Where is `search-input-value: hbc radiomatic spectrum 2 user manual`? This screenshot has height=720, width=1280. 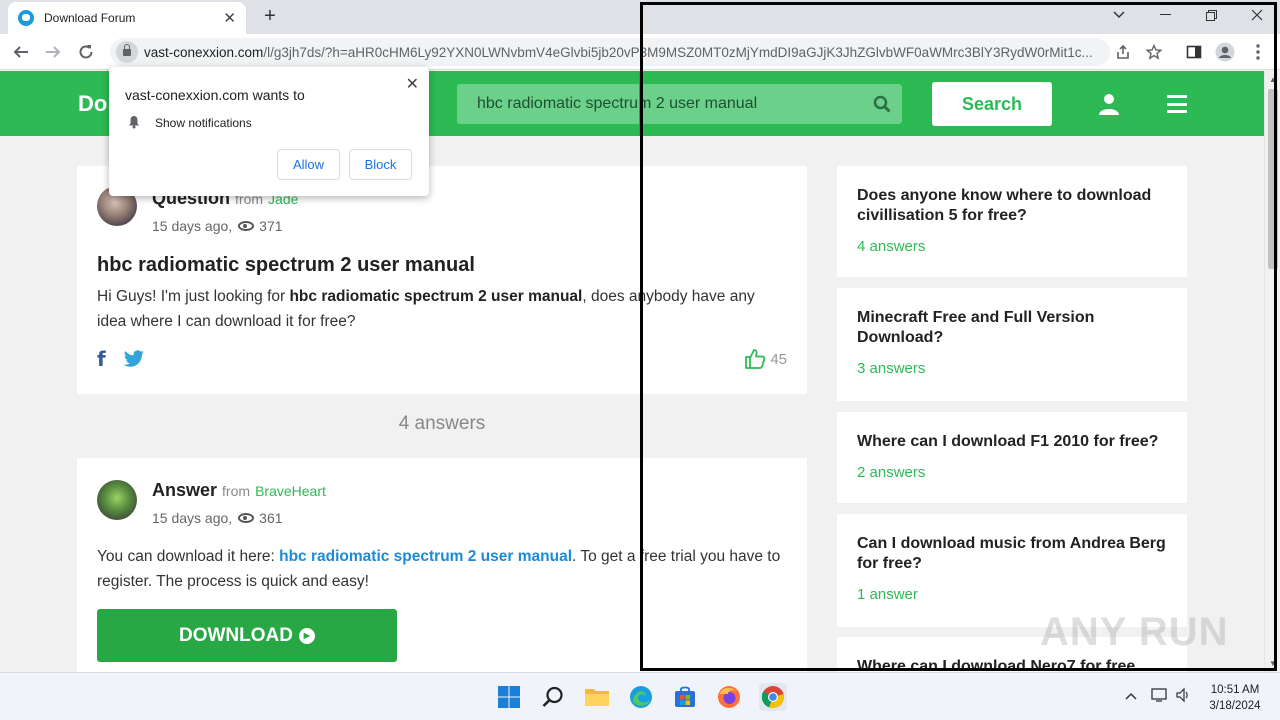
search-input-value: hbc radiomatic spectrum 2 user manual is located at coordinates (669, 104).